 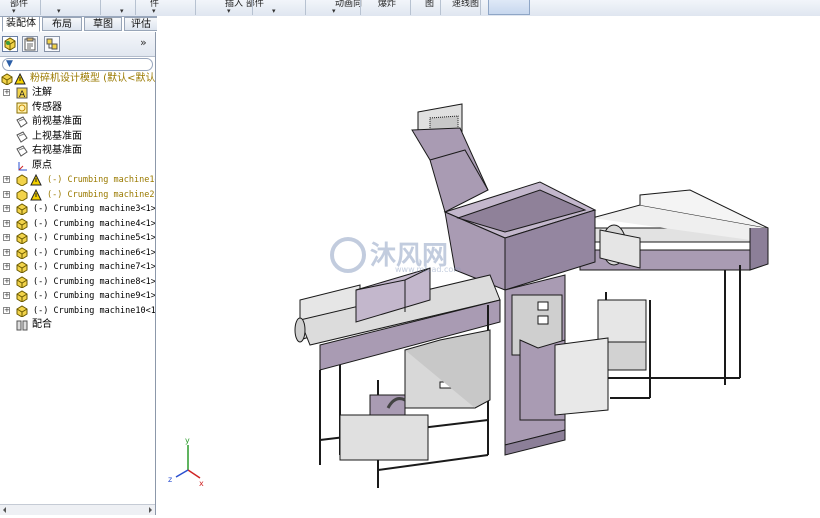 I want to click on tree-item: + (-) Crumbing machine7<1>, so click(x=77, y=267).